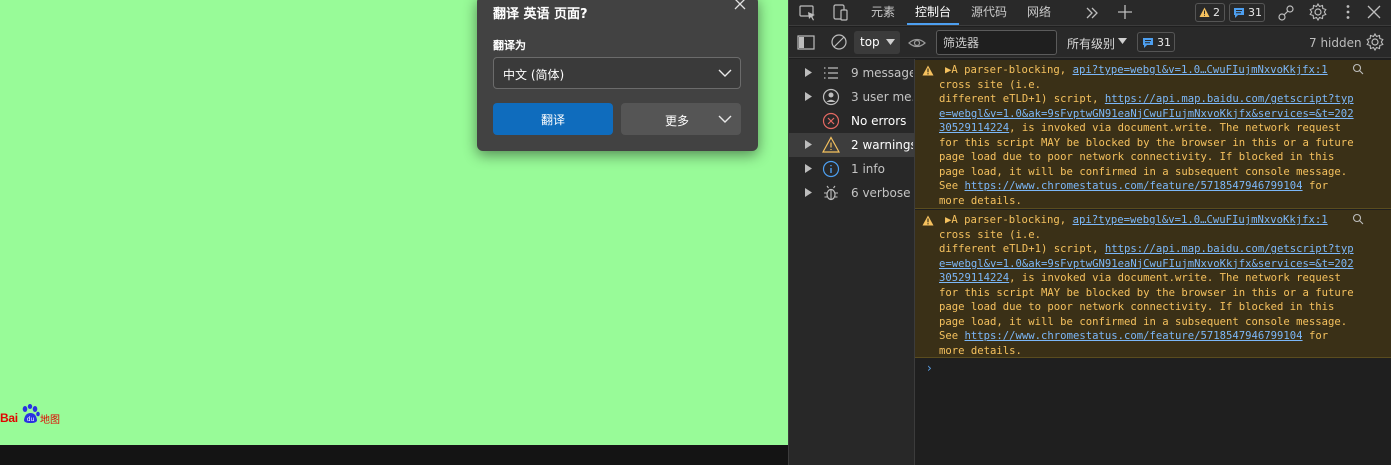  Describe the element at coordinates (870, 42) in the screenshot. I see `context-select-value: top` at that location.